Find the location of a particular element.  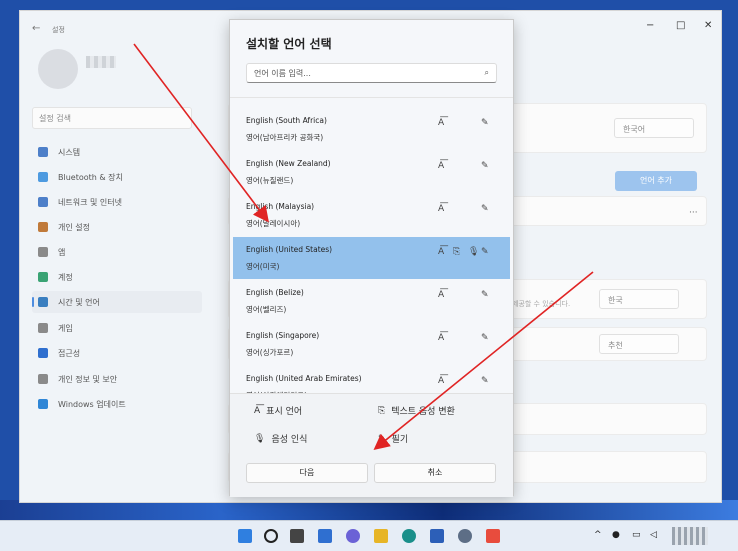

back-button: ← is located at coordinates (36, 28).